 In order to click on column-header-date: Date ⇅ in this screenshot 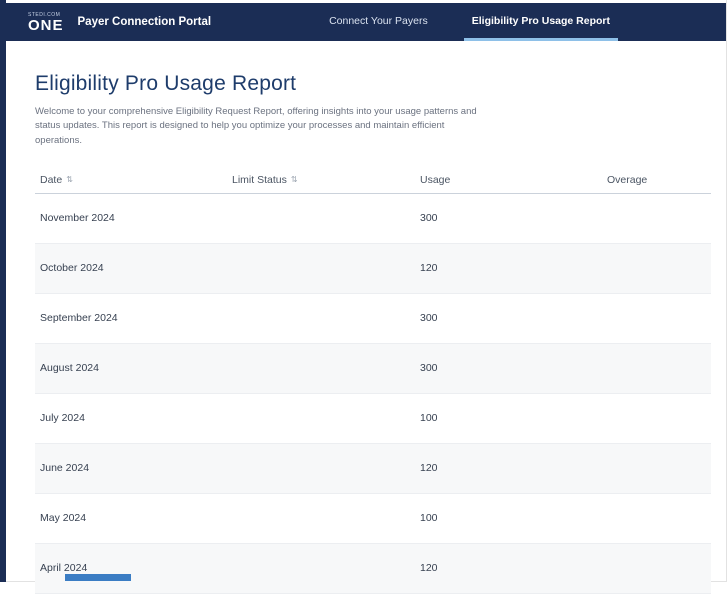, I will do `click(131, 180)`.